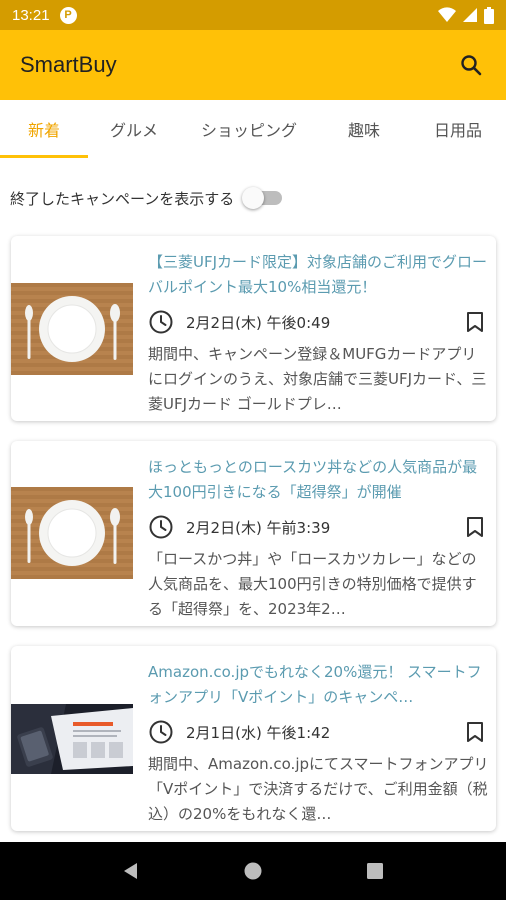 The width and height of the screenshot is (506, 900). What do you see at coordinates (313, 479) in the screenshot?
I see `campaign-title: ほっともっとのロースカツ丼などの人気商品が最大100円引きになる「超得祭」が開催` at bounding box center [313, 479].